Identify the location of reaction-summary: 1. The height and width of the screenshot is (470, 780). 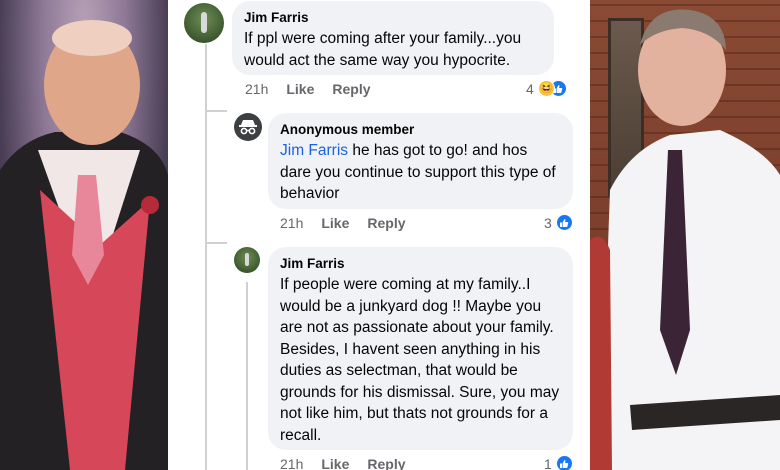
(558, 462).